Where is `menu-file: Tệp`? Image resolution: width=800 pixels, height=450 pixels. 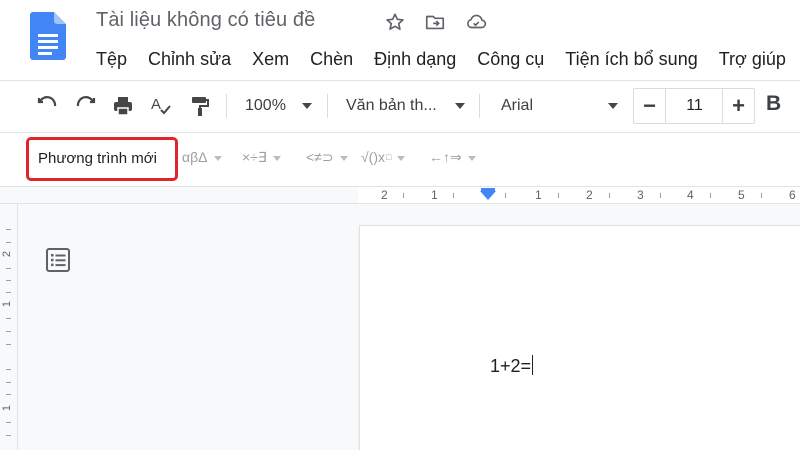 menu-file: Tệp is located at coordinates (111, 59).